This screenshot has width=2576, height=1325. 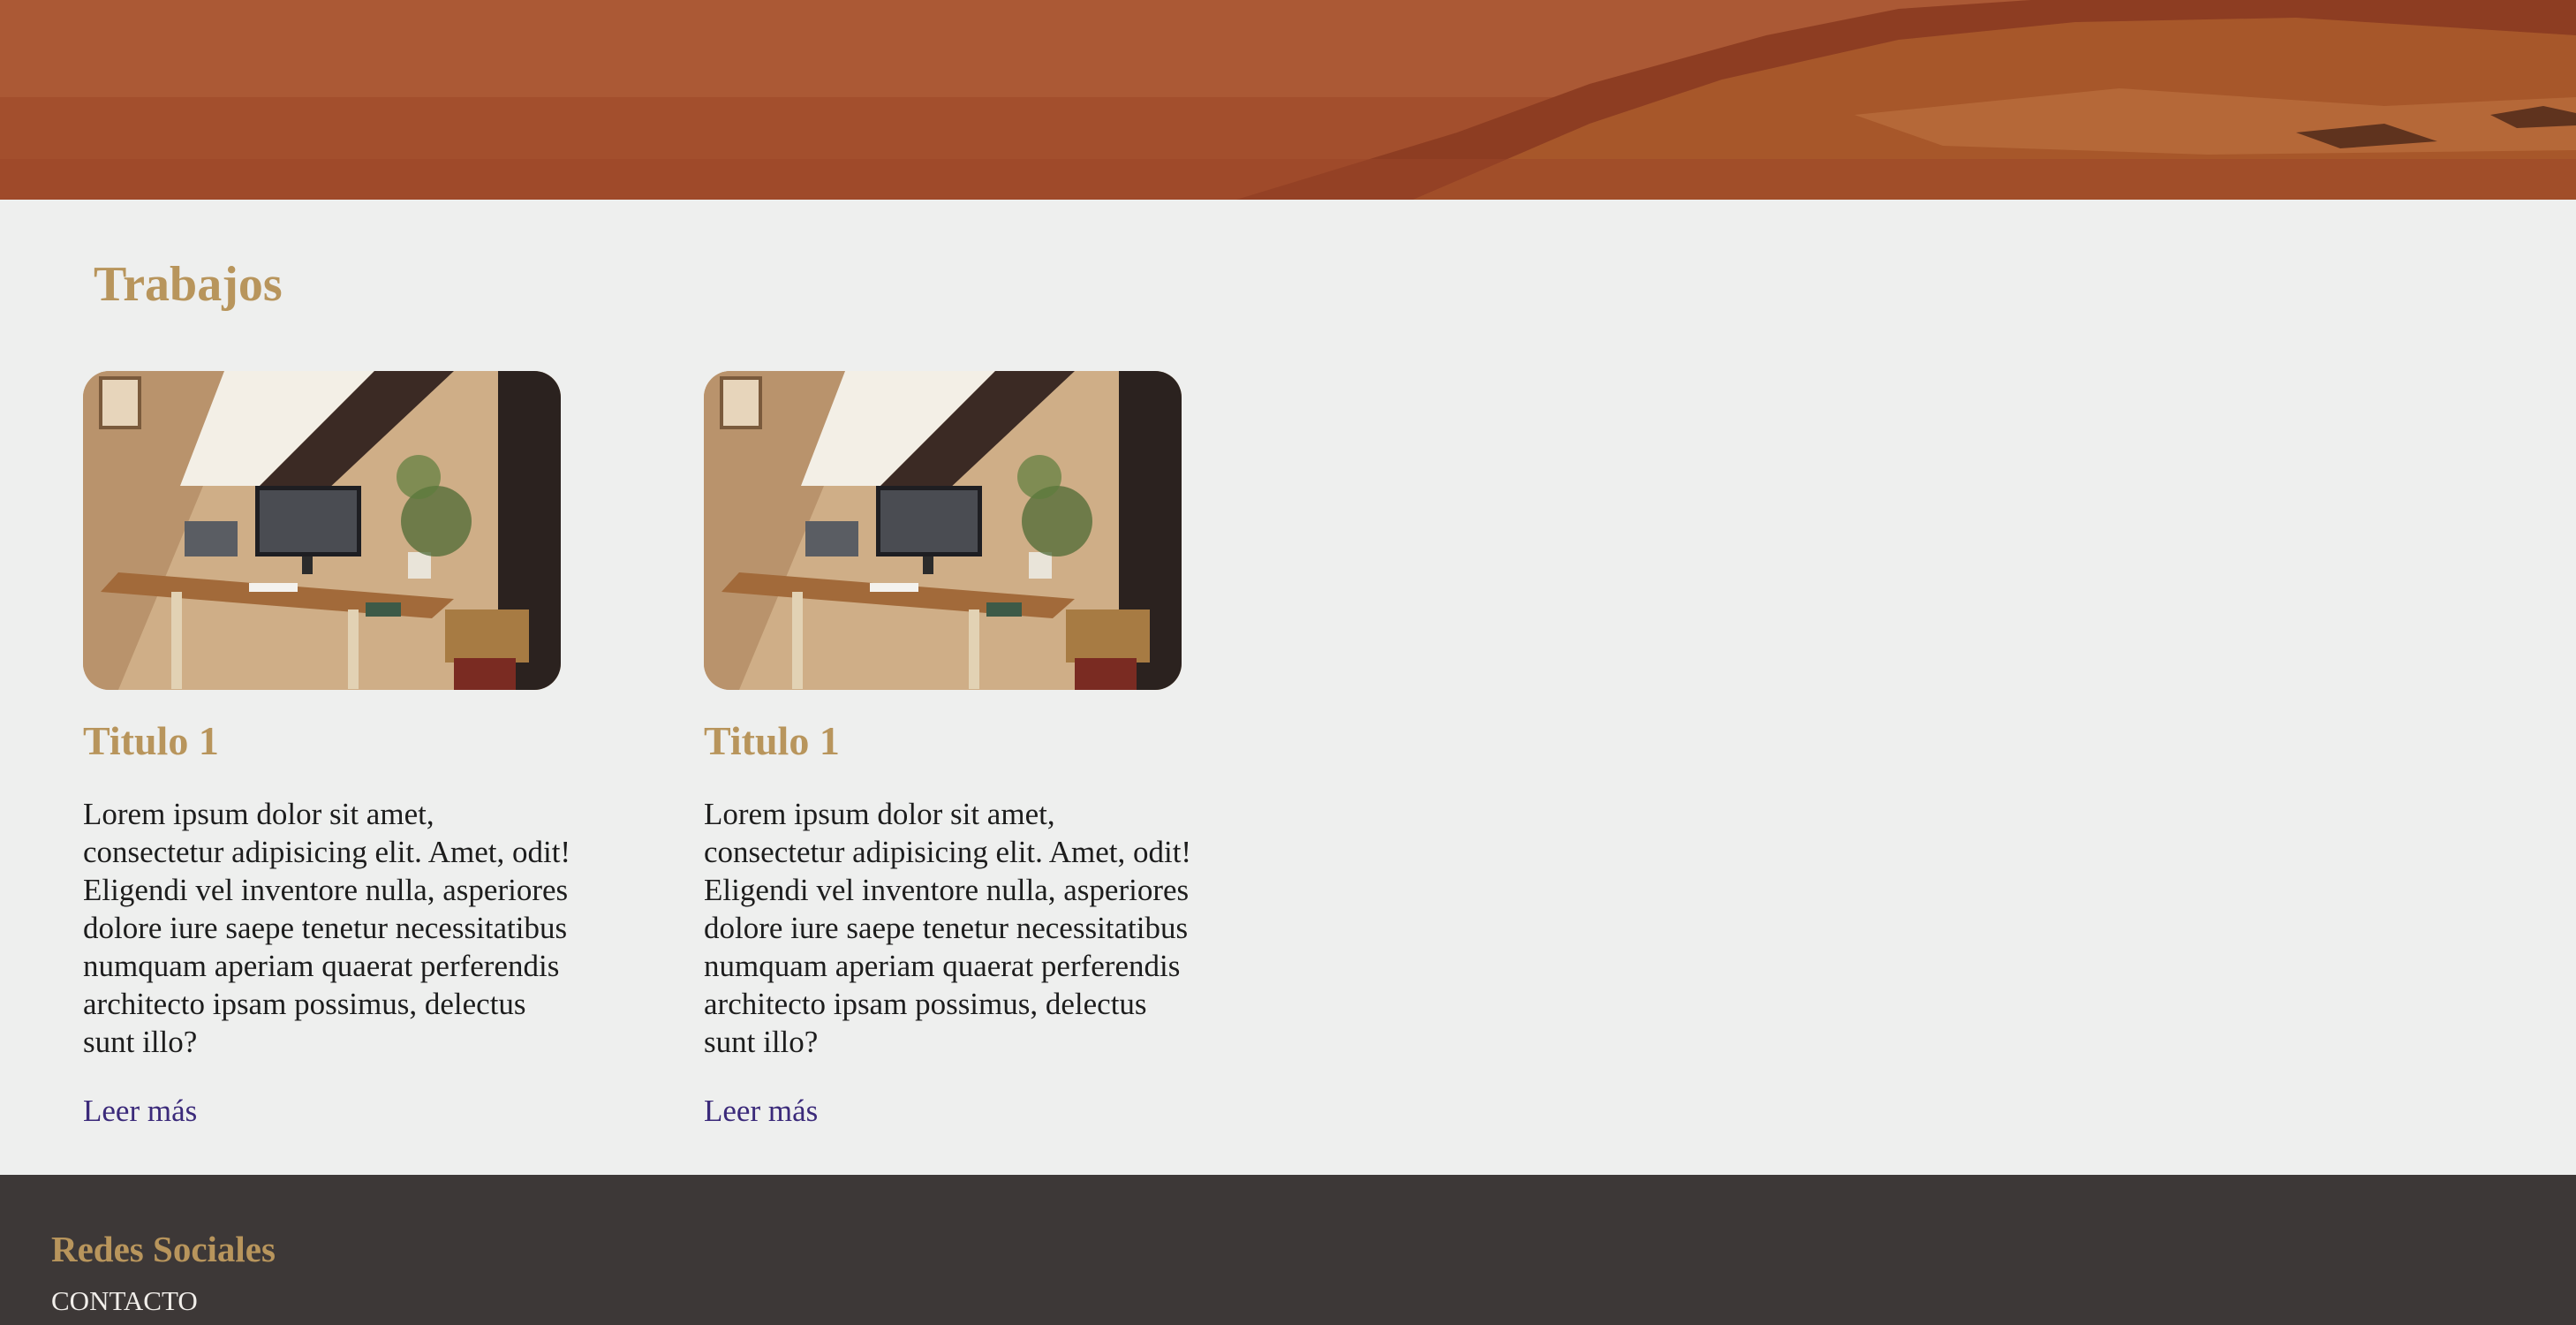 I want to click on contact-link: CONTACTO, so click(x=124, y=1301).